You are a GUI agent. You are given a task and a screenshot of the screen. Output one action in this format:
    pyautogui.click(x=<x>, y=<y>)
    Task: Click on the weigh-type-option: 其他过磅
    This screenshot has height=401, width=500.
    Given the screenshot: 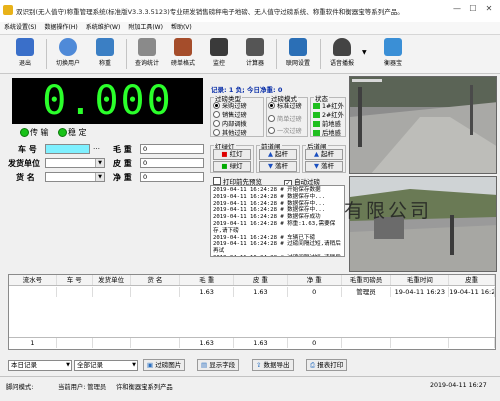 What is the action you would take?
    pyautogui.click(x=230, y=132)
    